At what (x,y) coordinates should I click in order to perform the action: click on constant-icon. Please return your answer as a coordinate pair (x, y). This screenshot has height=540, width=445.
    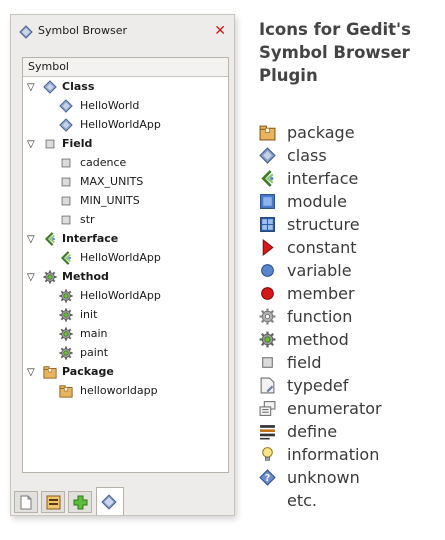
    Looking at the image, I should click on (267, 247).